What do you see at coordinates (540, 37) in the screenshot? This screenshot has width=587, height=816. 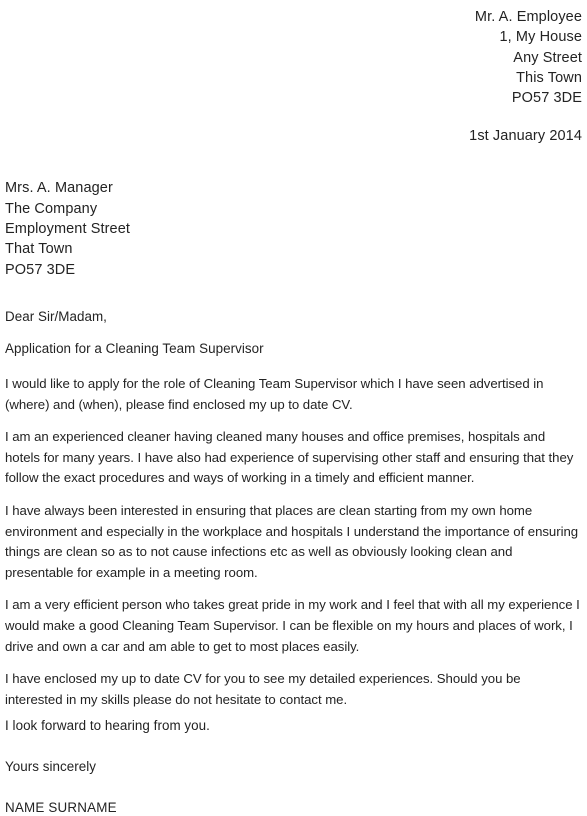 I see `sender-address-line: 1, My House` at bounding box center [540, 37].